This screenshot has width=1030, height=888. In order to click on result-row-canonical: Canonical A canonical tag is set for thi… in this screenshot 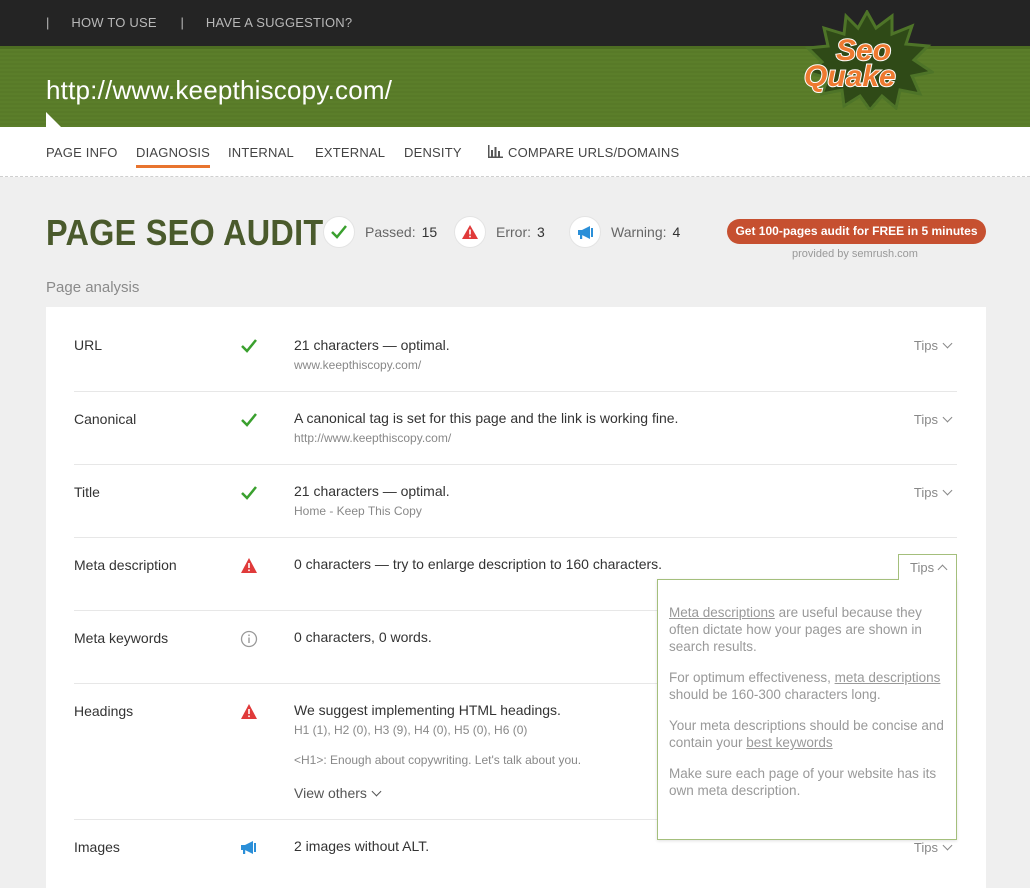, I will do `click(515, 428)`.